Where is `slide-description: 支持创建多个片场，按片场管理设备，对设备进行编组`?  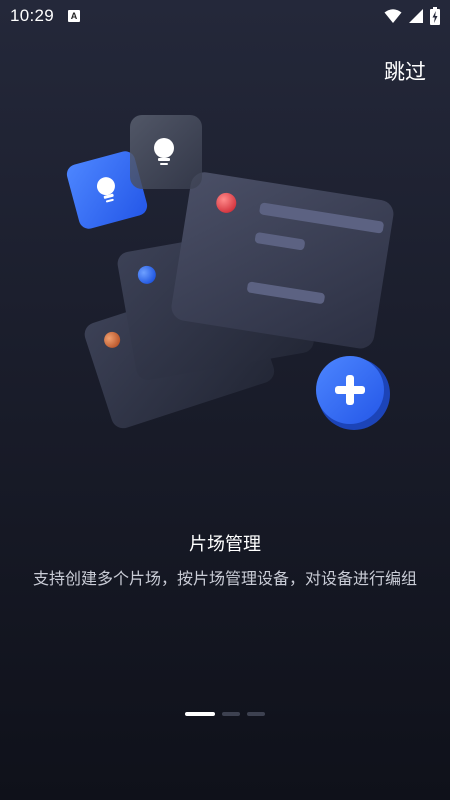
slide-description: 支持创建多个片场，按片场管理设备，对设备进行编组 is located at coordinates (224, 578).